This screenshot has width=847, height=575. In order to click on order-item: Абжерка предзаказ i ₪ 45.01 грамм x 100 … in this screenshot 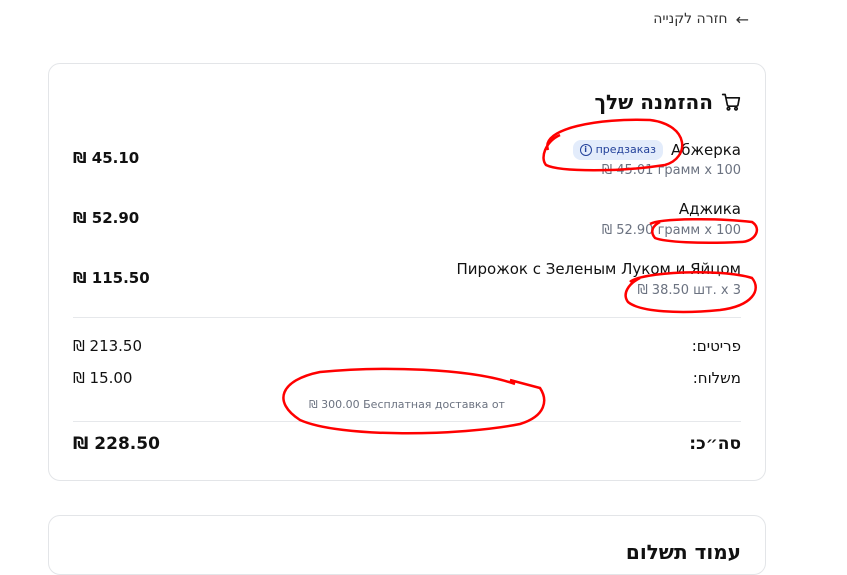, I will do `click(407, 160)`.